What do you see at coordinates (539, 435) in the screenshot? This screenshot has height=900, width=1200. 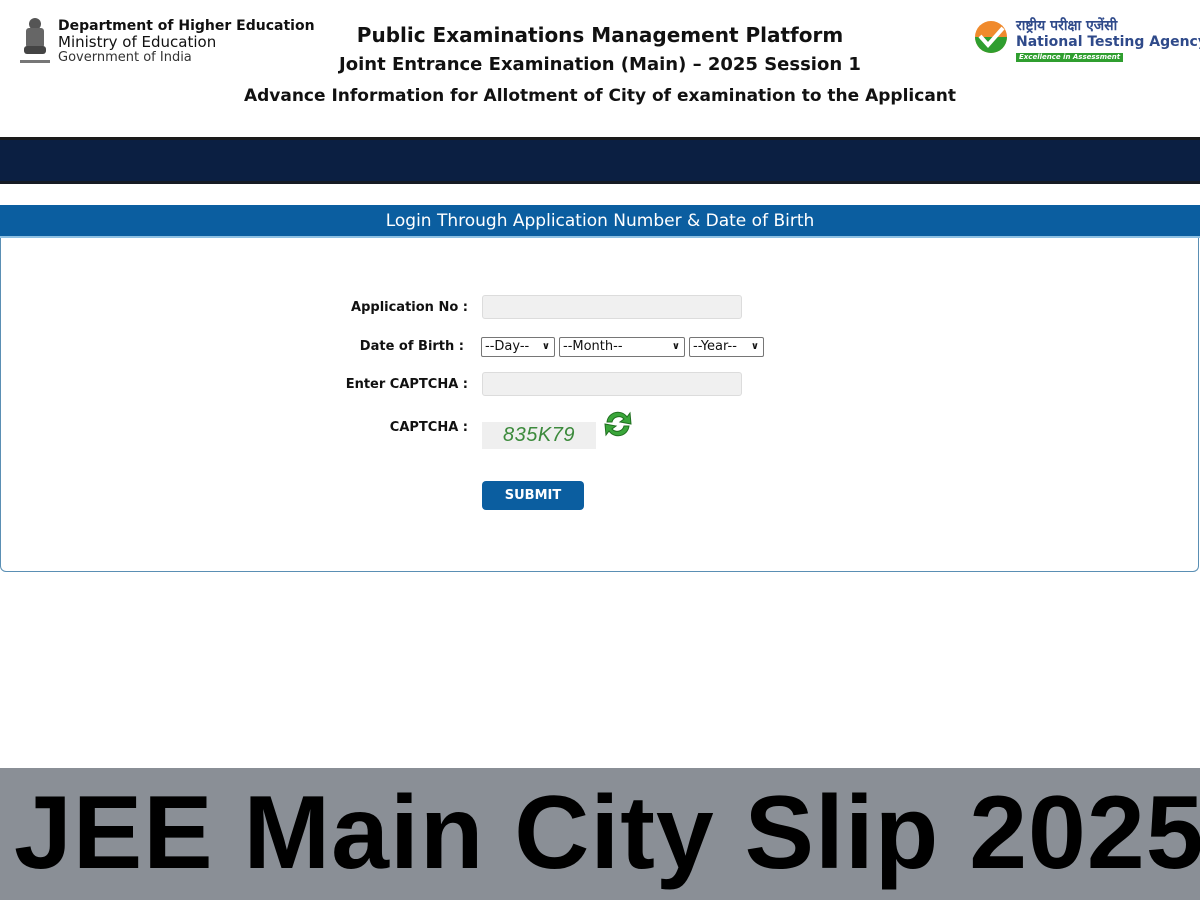 I see `captcha-image: 835K79` at bounding box center [539, 435].